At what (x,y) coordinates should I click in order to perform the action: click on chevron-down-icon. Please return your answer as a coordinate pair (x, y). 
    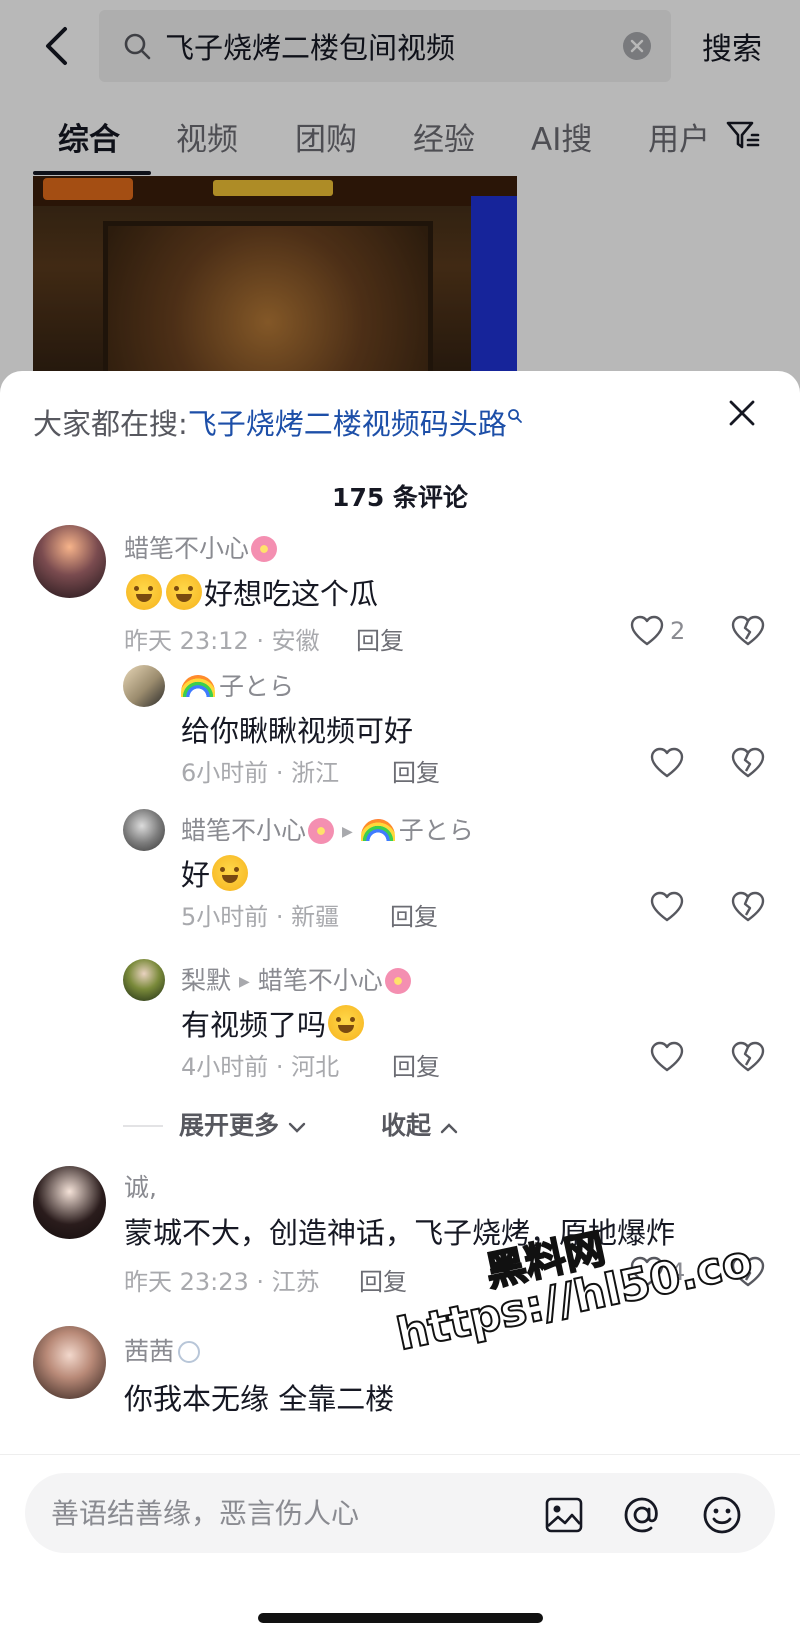
    Looking at the image, I should click on (296, 1127).